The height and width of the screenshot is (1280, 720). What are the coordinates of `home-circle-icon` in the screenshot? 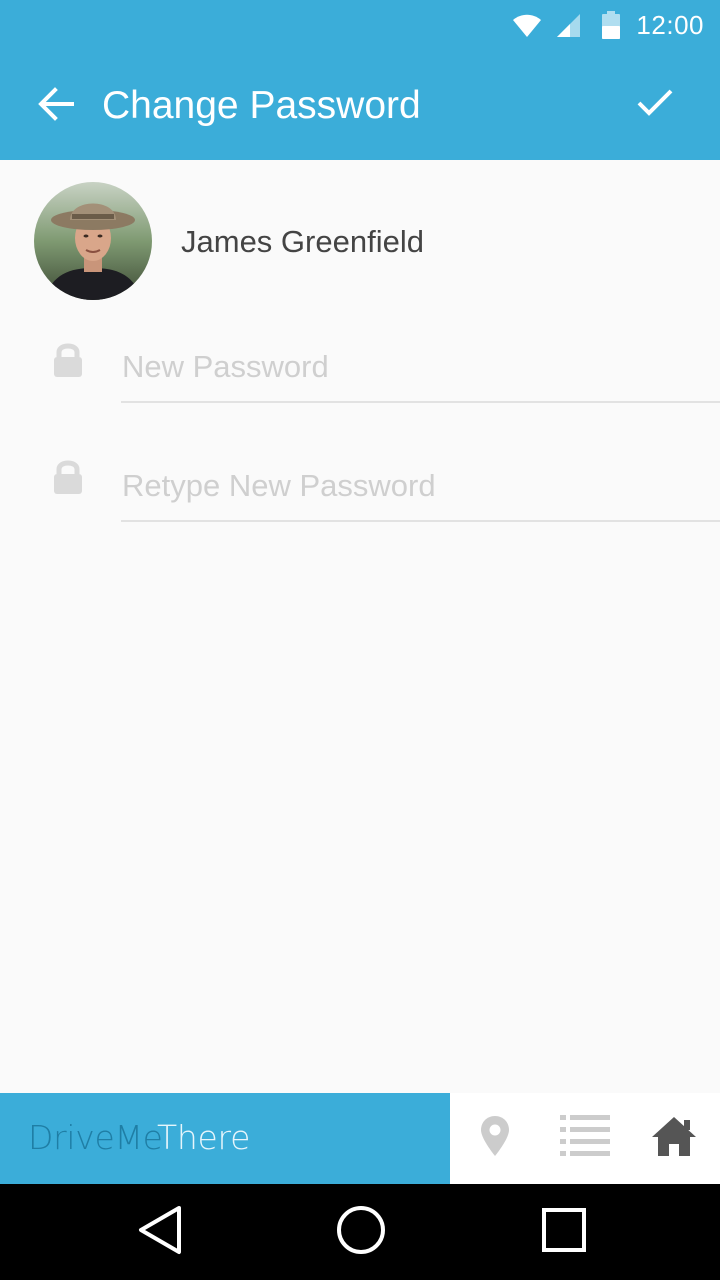 It's located at (361, 1232).